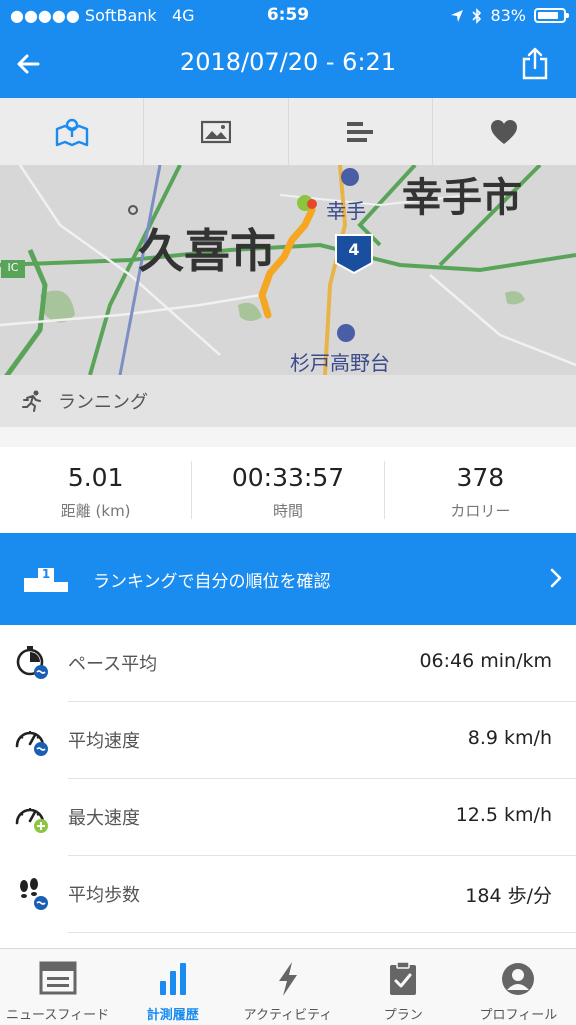 The height and width of the screenshot is (1025, 576). I want to click on map-icon, so click(71, 132).